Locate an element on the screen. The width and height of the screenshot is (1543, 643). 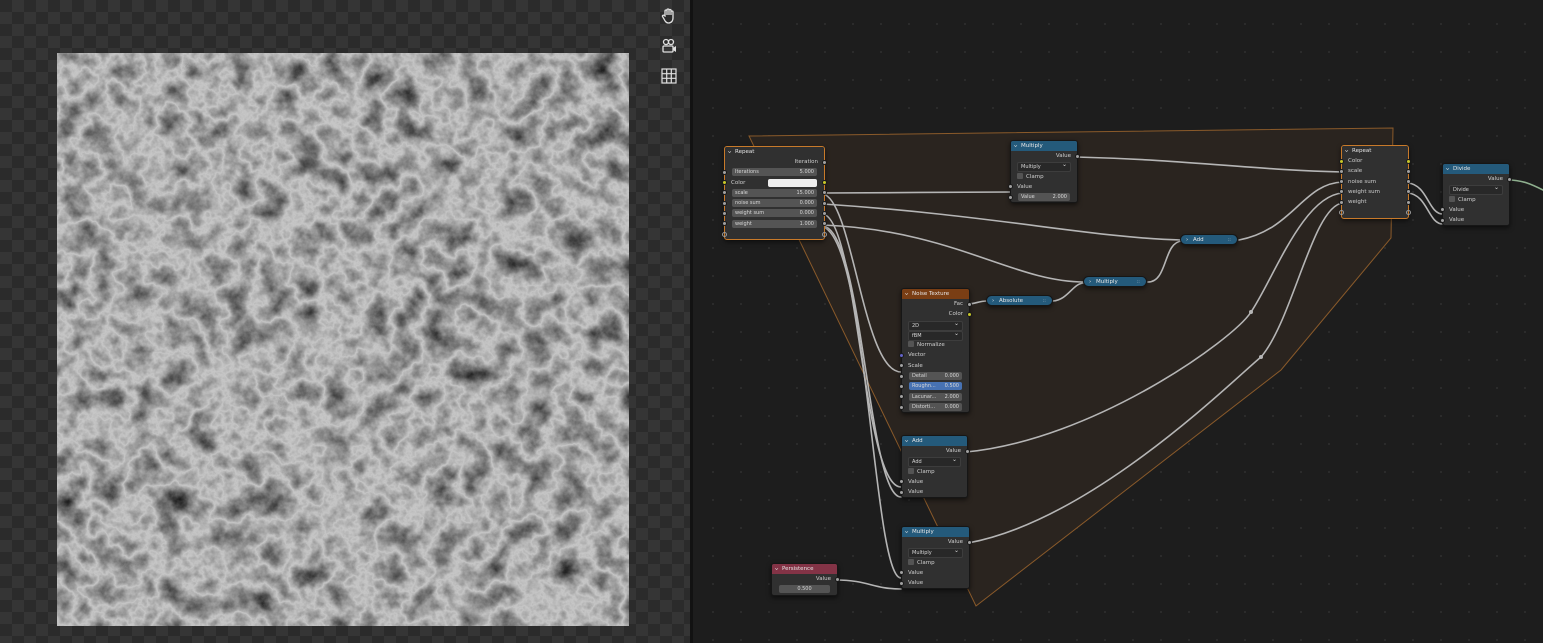
value-input: Value is located at coordinates (1042, 187).